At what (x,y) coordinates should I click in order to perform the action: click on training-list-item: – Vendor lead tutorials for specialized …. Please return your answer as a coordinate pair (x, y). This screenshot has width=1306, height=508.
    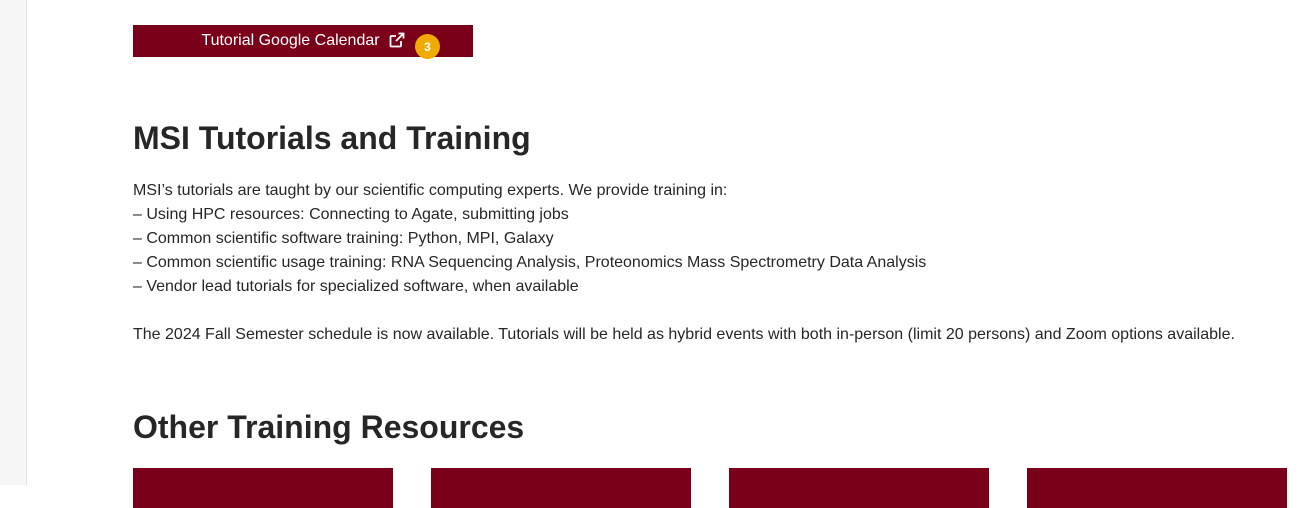
    Looking at the image, I should click on (356, 286).